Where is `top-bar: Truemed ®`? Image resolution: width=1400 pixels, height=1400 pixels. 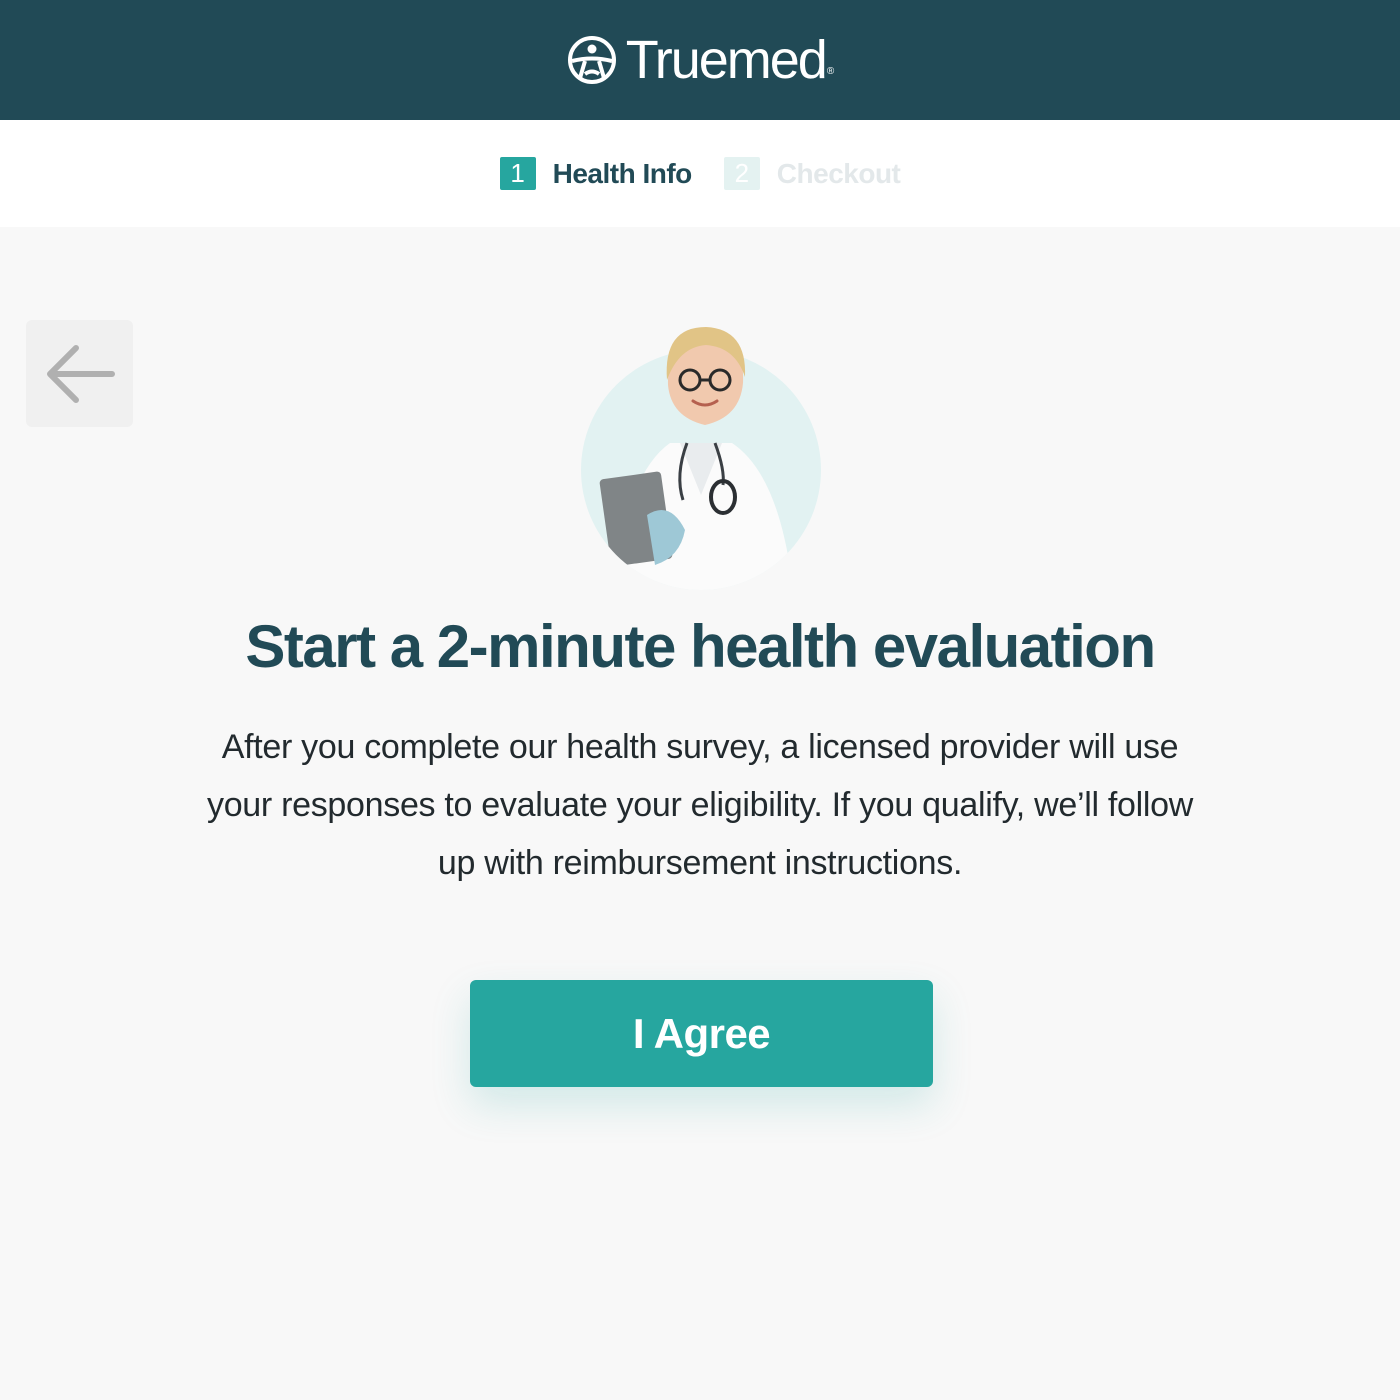
top-bar: Truemed ® is located at coordinates (700, 60).